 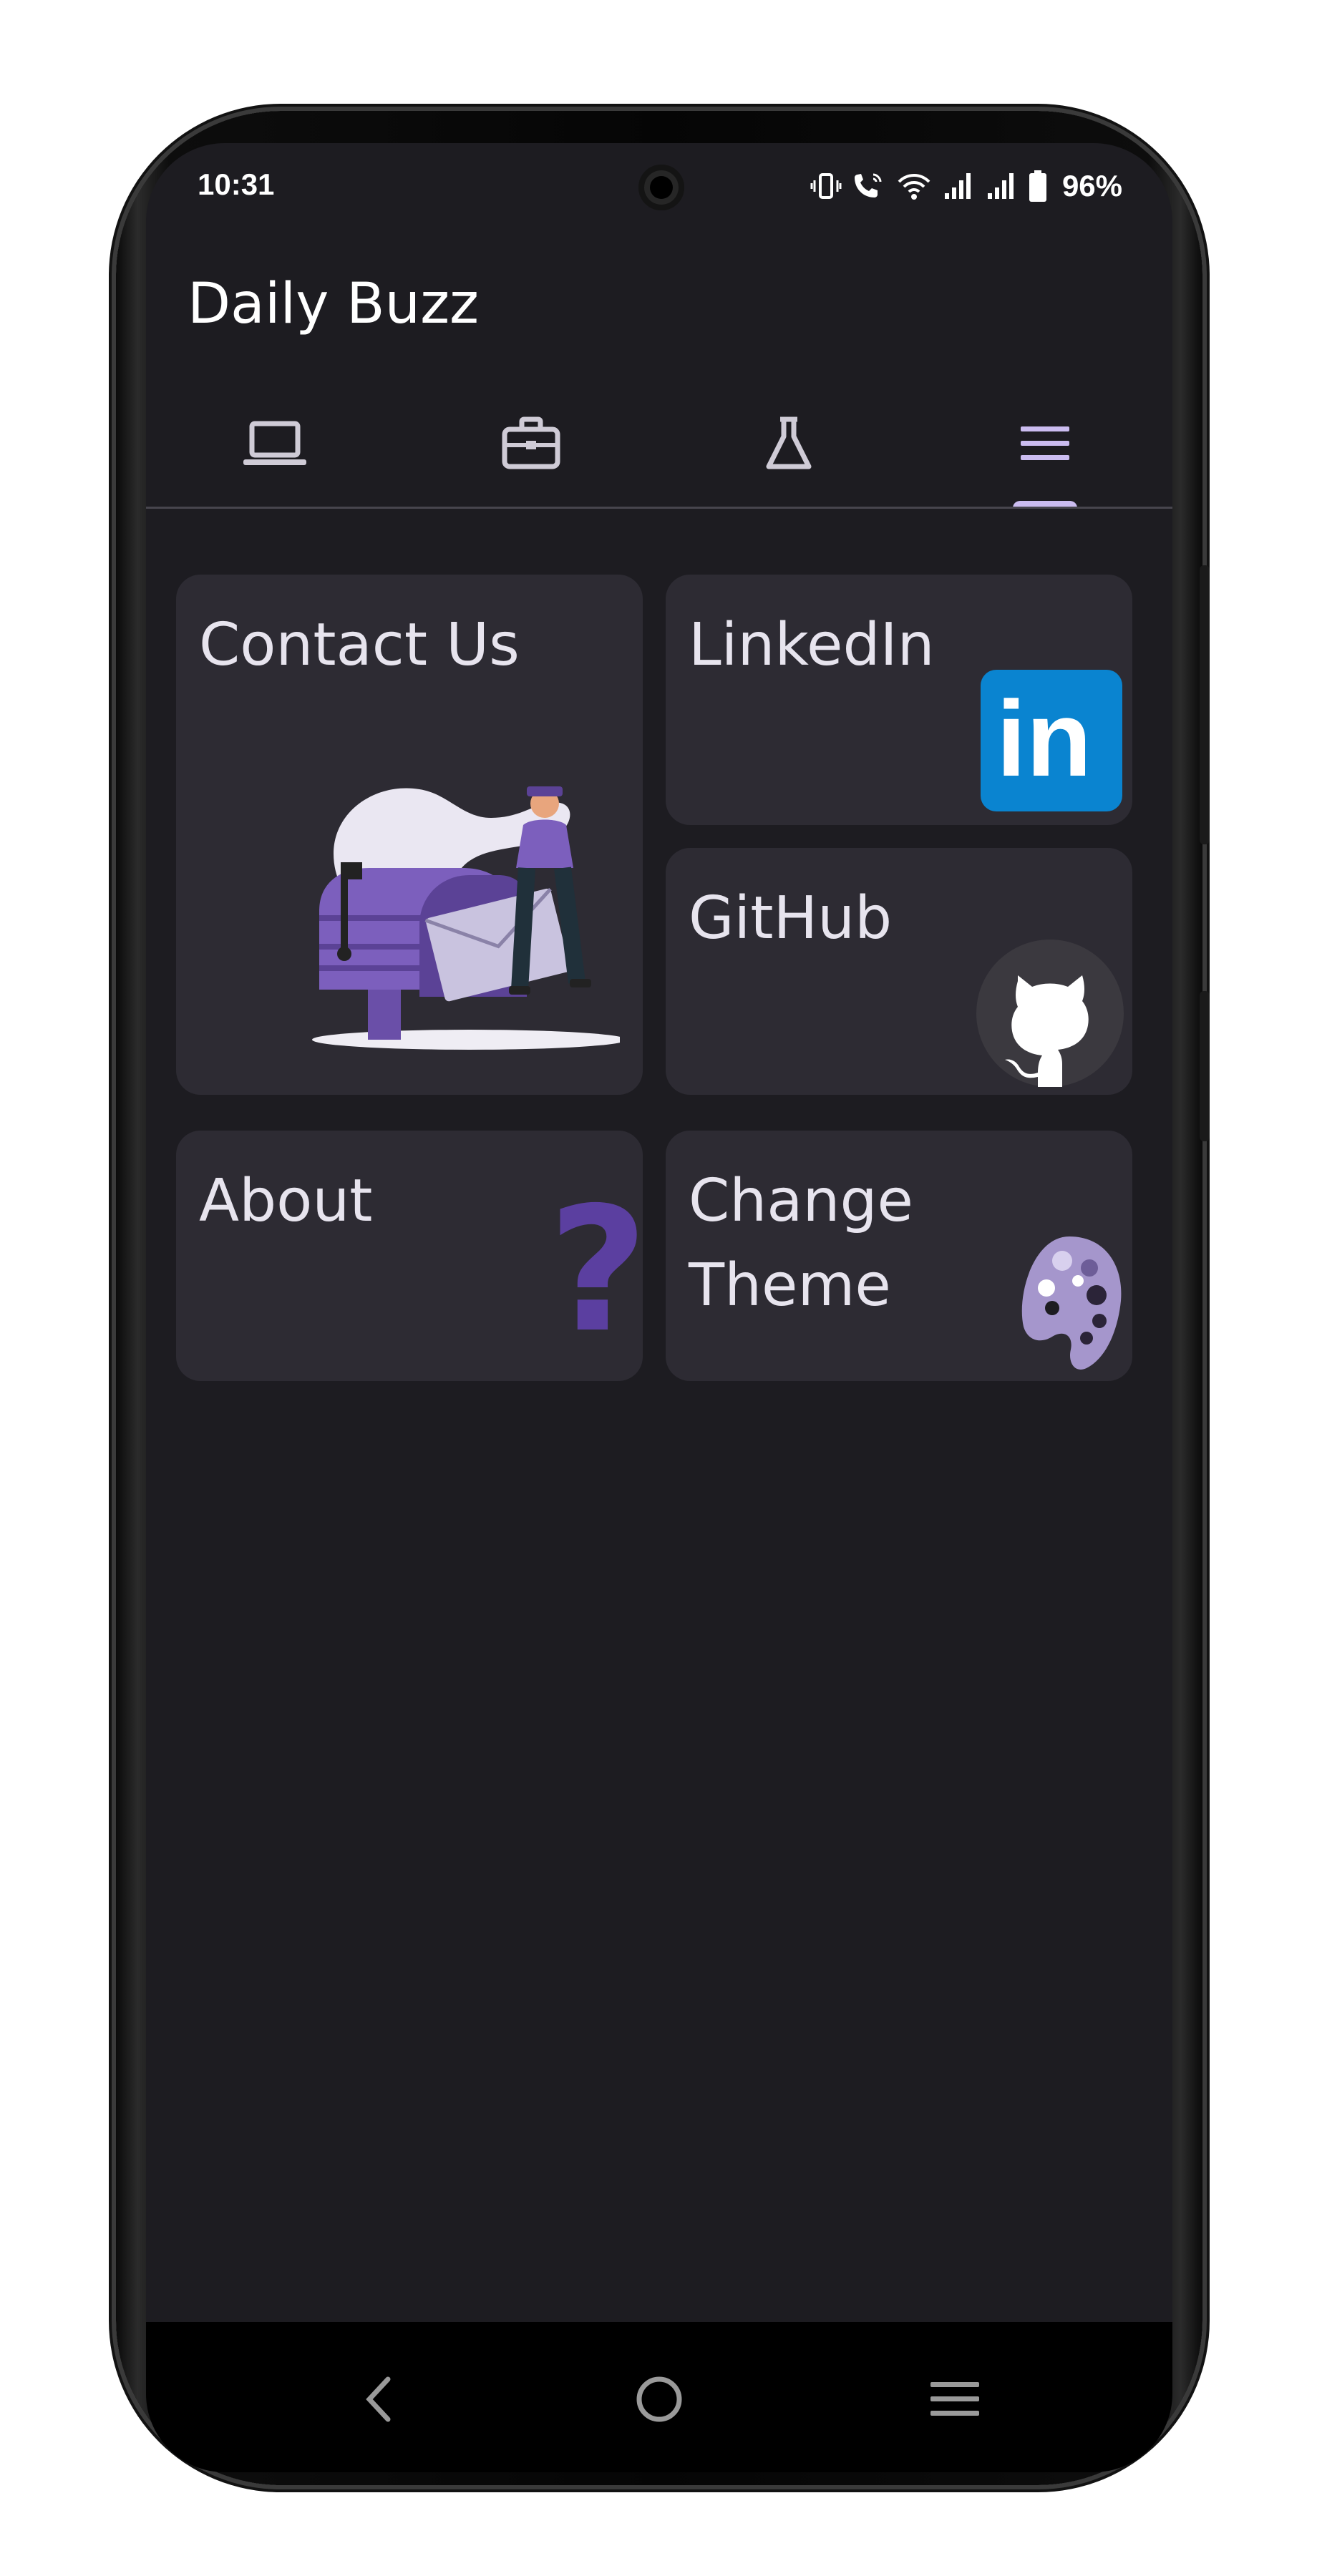 I want to click on tab-science, so click(x=789, y=443).